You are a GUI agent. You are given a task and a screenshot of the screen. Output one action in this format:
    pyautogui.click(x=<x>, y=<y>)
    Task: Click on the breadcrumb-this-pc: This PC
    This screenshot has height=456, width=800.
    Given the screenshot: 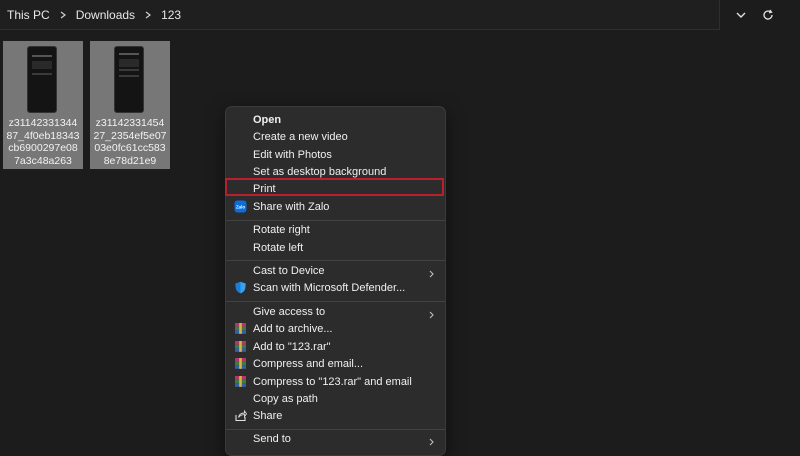 What is the action you would take?
    pyautogui.click(x=28, y=15)
    